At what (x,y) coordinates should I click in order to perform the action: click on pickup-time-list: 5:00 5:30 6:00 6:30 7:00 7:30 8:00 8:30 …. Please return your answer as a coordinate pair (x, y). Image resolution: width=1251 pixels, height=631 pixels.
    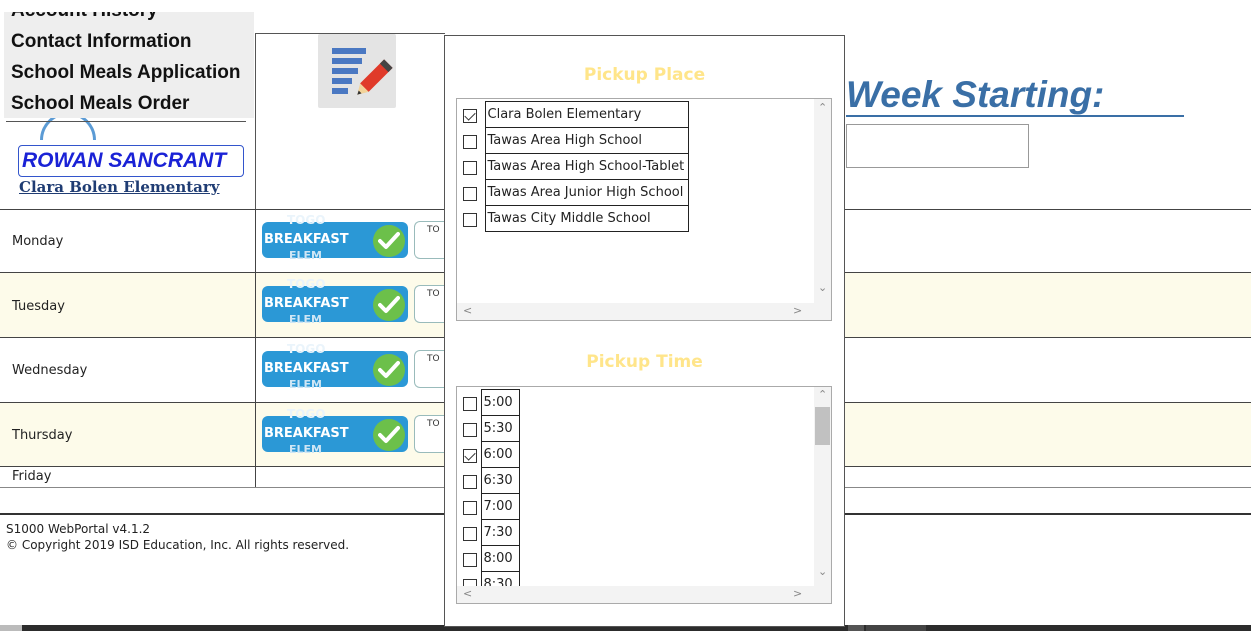
    Looking at the image, I should click on (644, 495).